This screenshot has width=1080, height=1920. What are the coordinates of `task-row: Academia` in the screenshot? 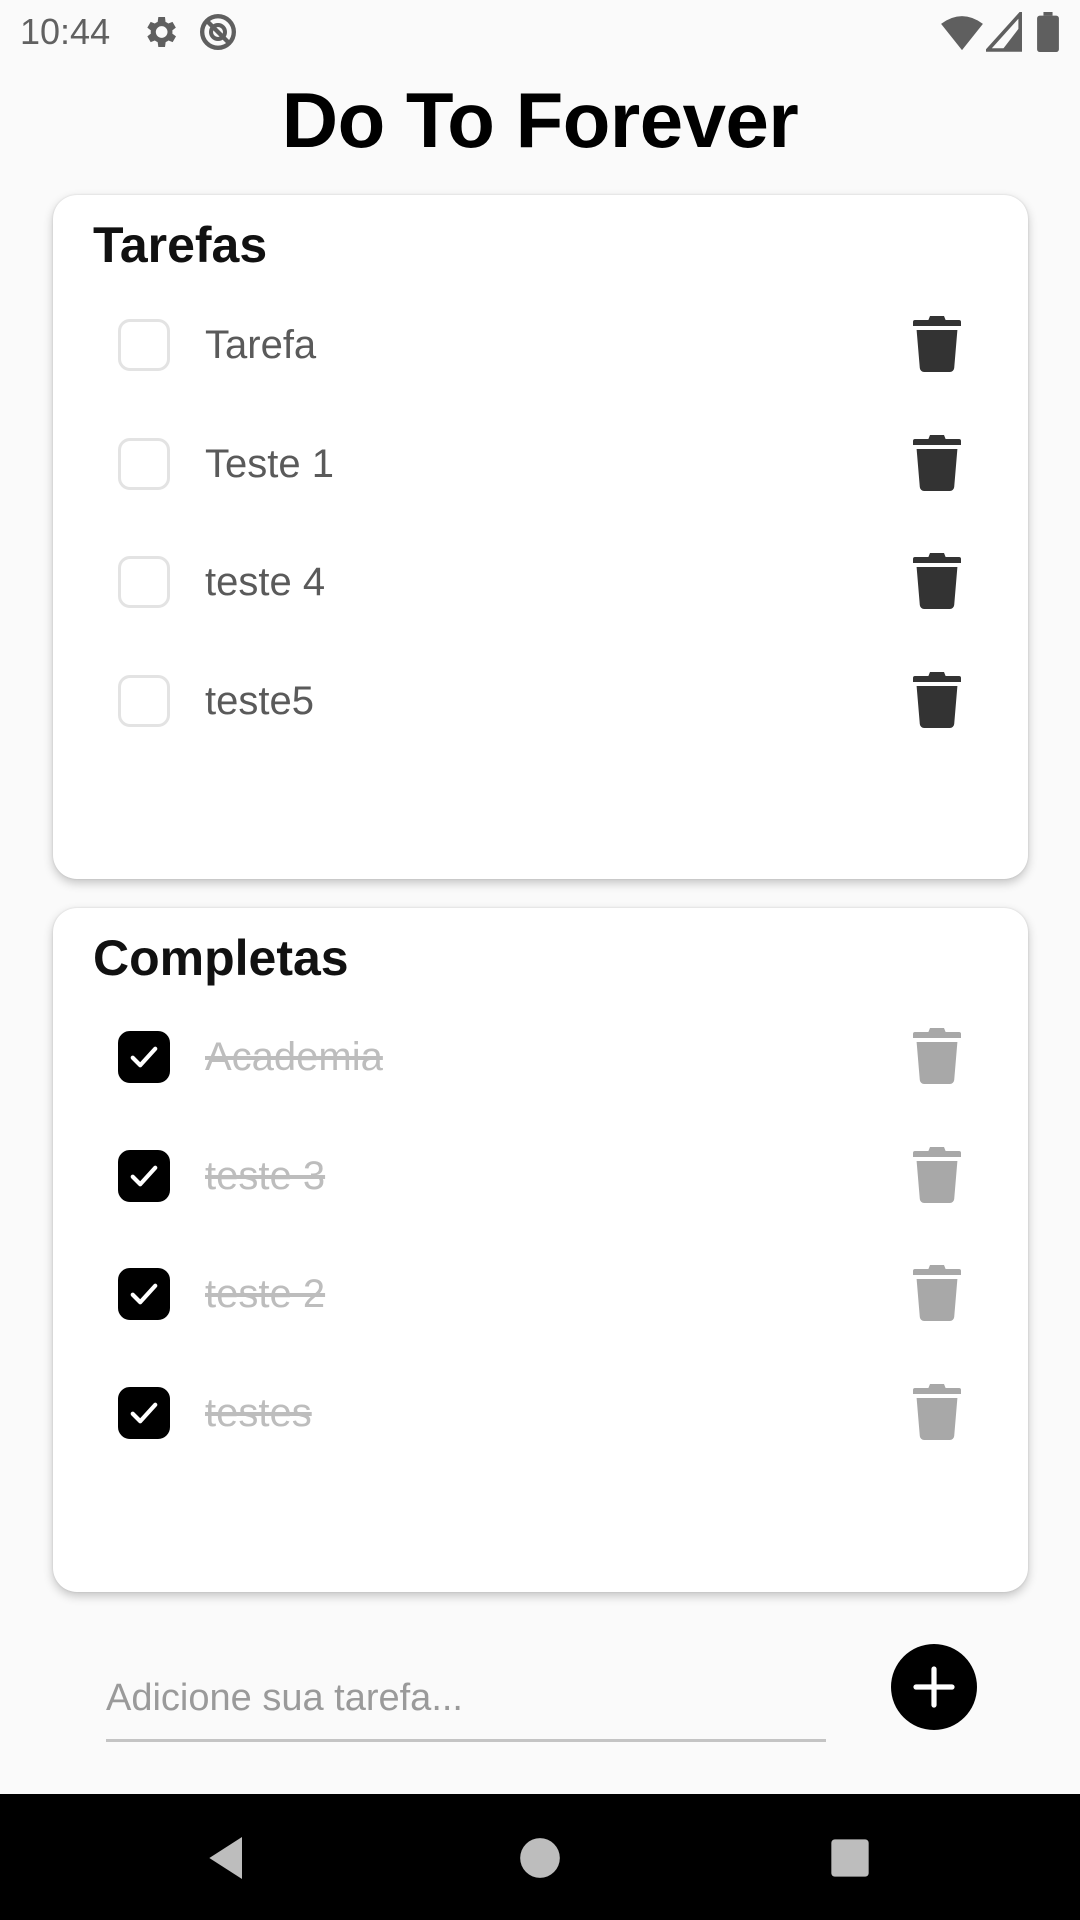 It's located at (540, 1057).